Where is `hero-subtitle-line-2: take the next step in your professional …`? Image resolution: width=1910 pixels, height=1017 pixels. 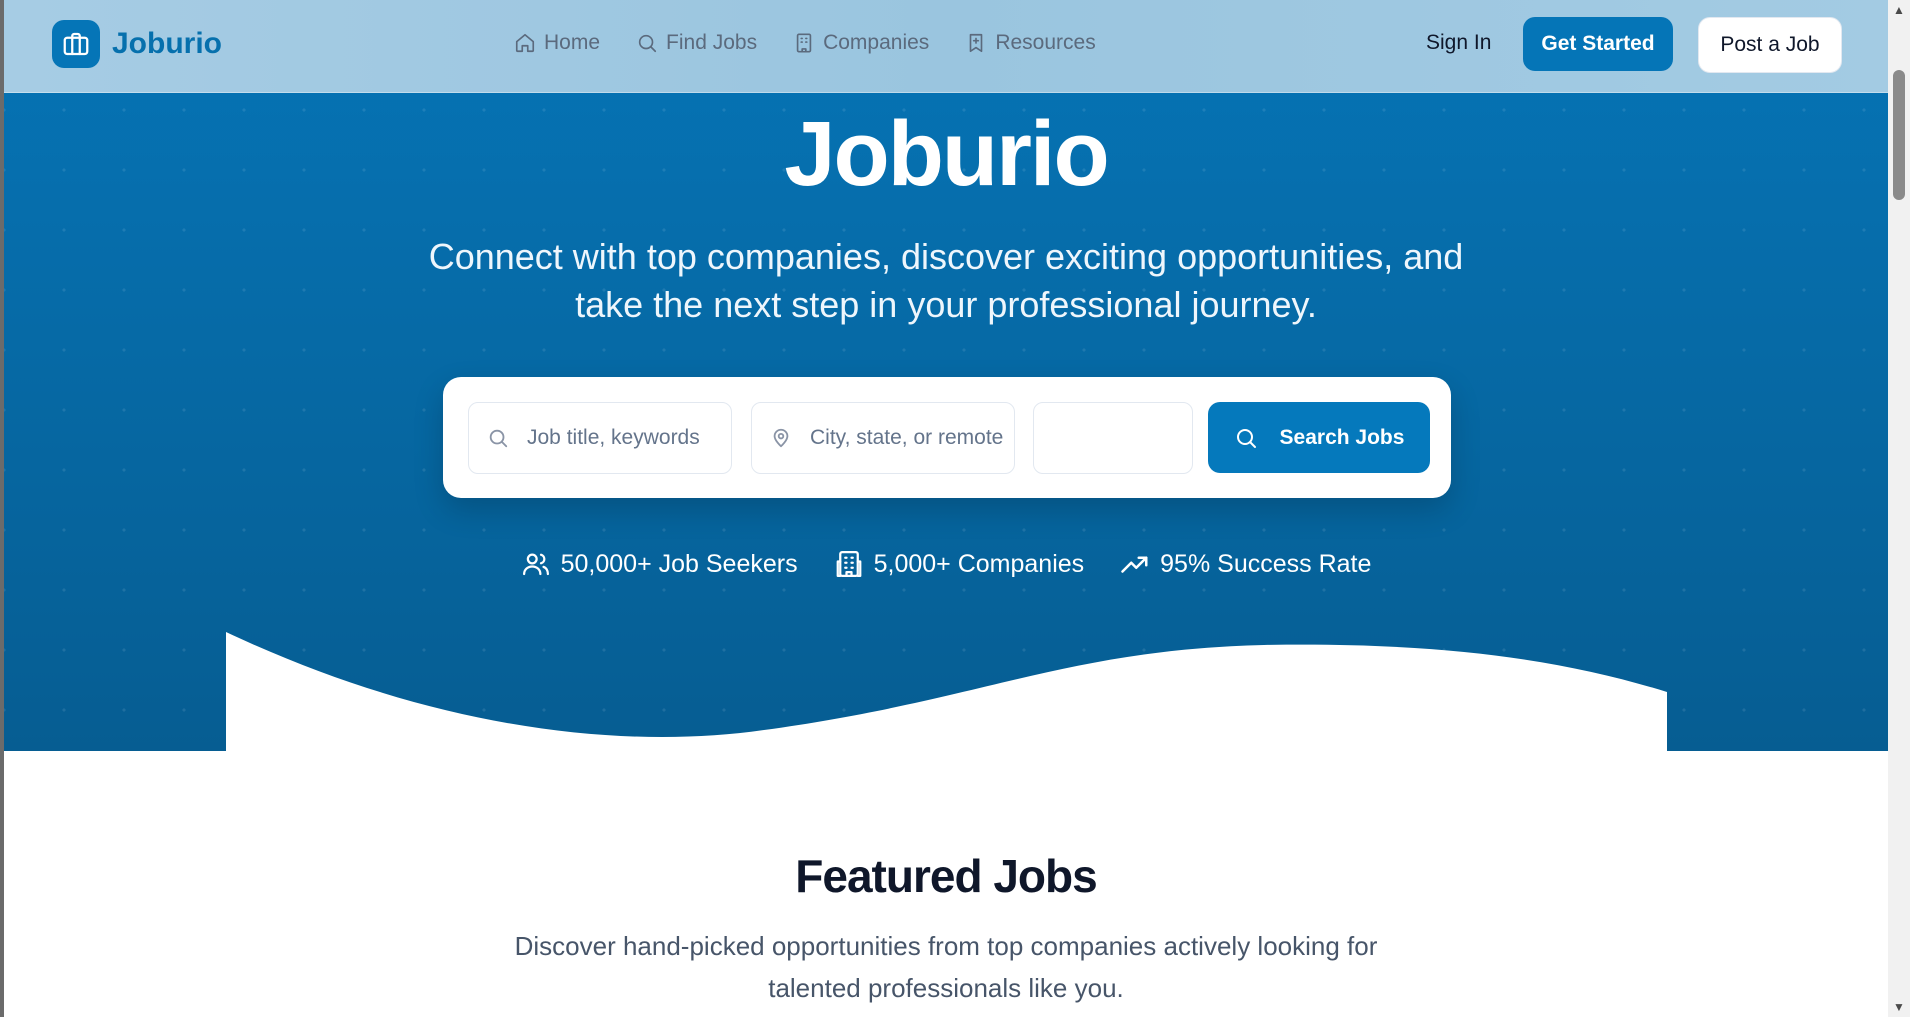
hero-subtitle-line-2: take the next step in your professional … is located at coordinates (946, 304).